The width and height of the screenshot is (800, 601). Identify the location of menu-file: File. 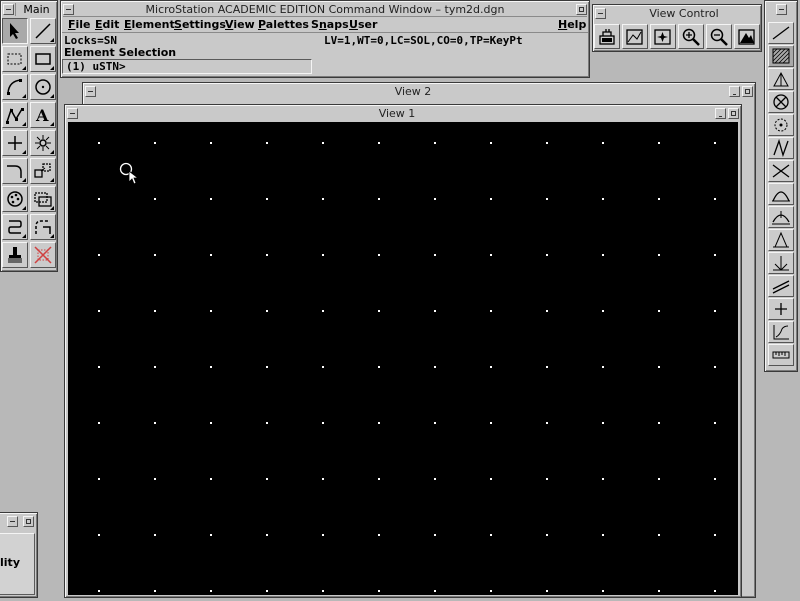
(79, 24).